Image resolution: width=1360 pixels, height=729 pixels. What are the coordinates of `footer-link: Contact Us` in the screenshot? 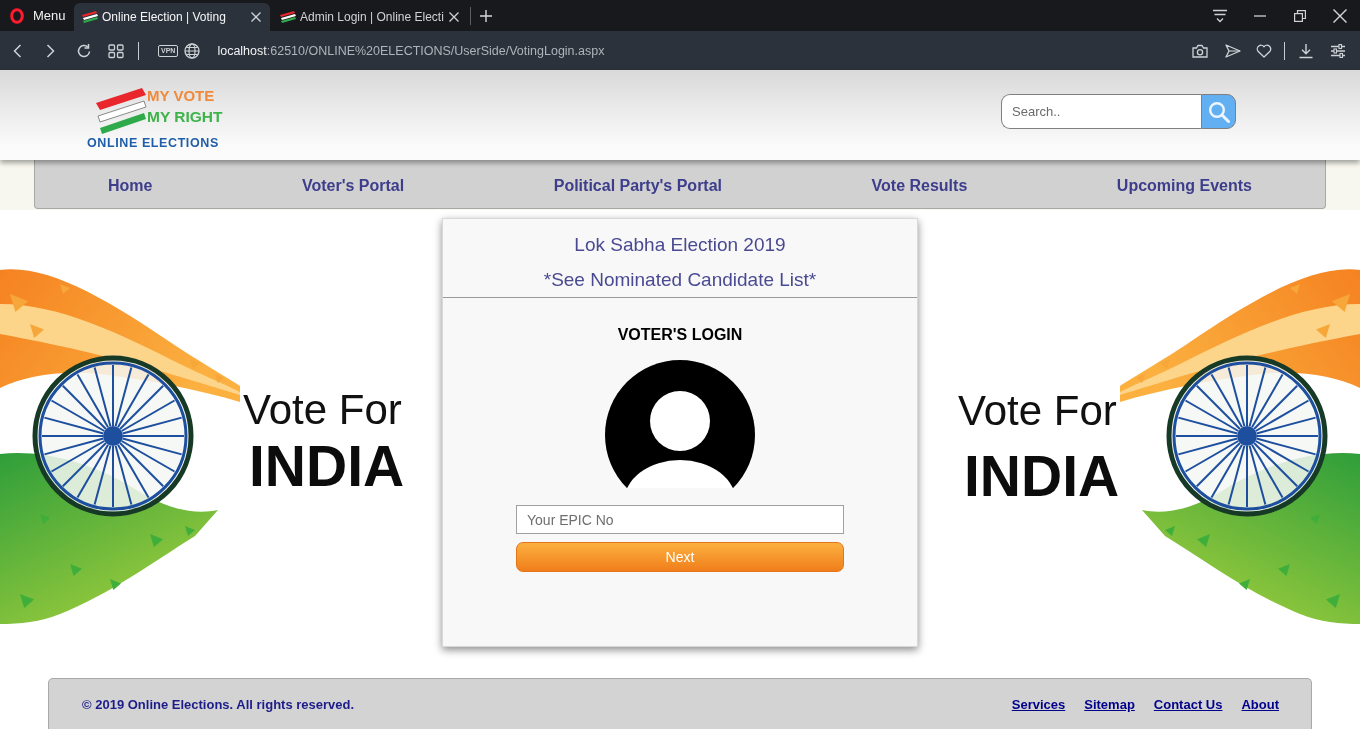 It's located at (1188, 704).